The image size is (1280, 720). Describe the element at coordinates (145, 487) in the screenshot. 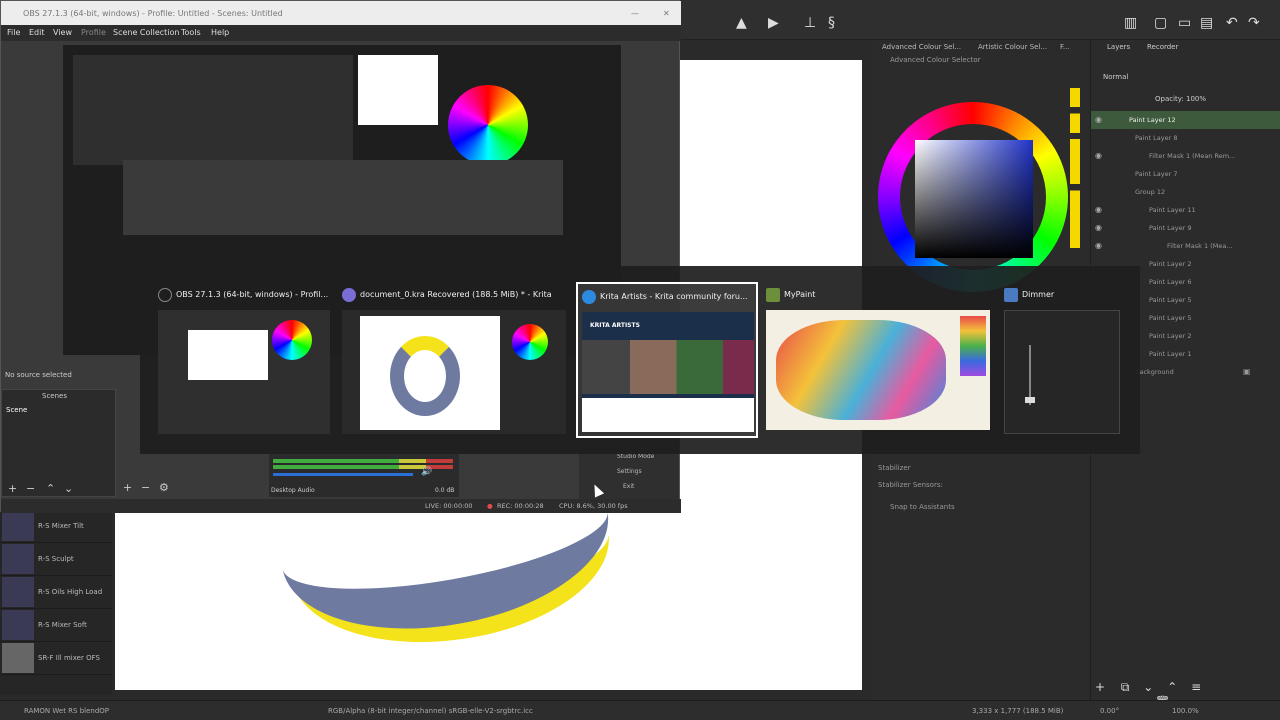

I see `remove-source-icon: −` at that location.